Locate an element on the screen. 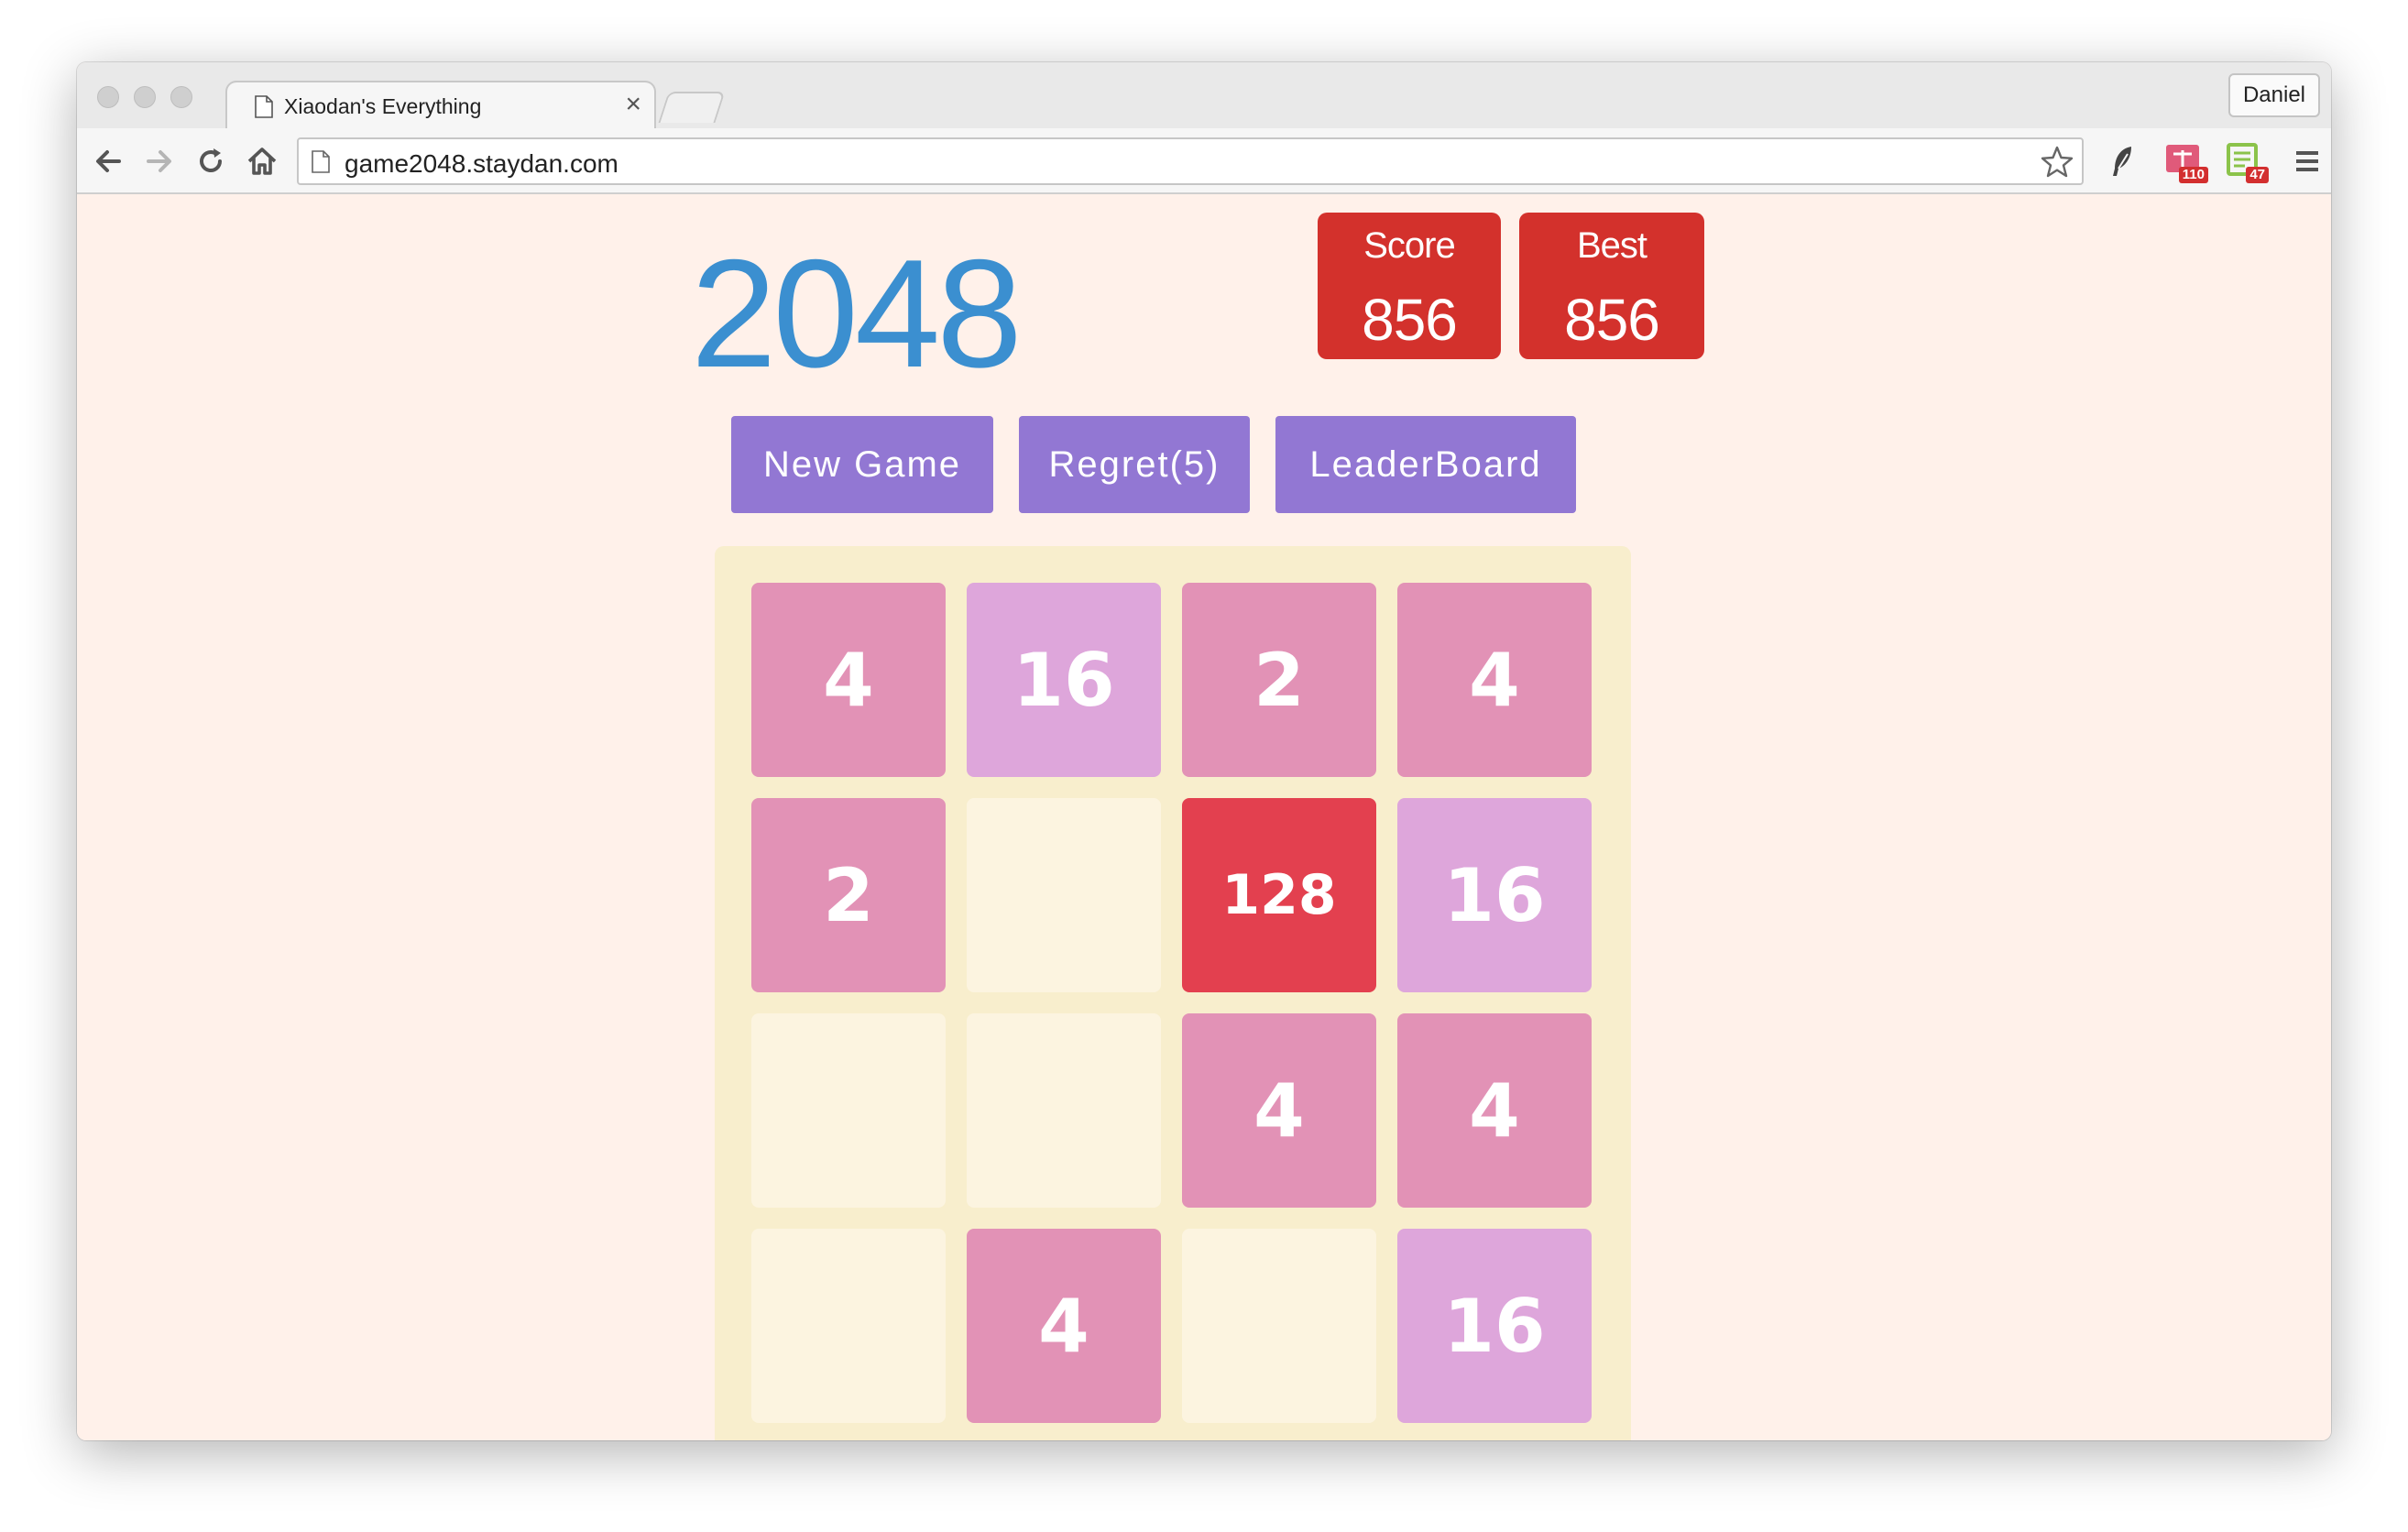 This screenshot has width=2408, height=1532. ext-badge-green-icon: 47 is located at coordinates (2246, 162).